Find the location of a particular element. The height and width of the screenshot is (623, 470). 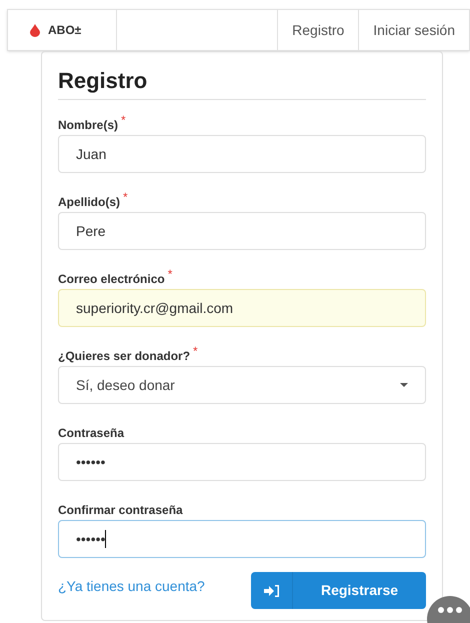

register-button: Registrarse is located at coordinates (338, 590).